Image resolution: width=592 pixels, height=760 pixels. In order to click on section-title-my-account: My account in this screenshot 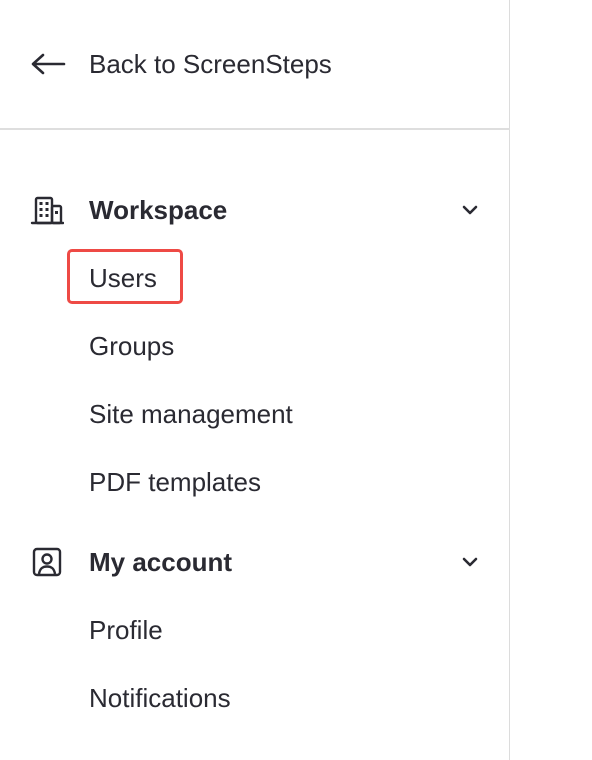, I will do `click(161, 562)`.